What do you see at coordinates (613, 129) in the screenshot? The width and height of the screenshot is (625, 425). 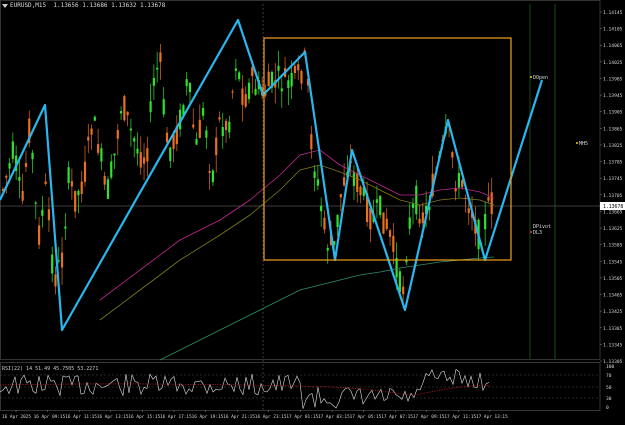 I see `price-label: 1.13865` at bounding box center [613, 129].